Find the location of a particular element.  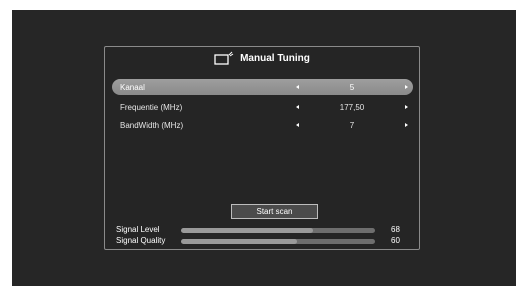

dialog-title-bar: Manual Tuning is located at coordinates (262, 58).